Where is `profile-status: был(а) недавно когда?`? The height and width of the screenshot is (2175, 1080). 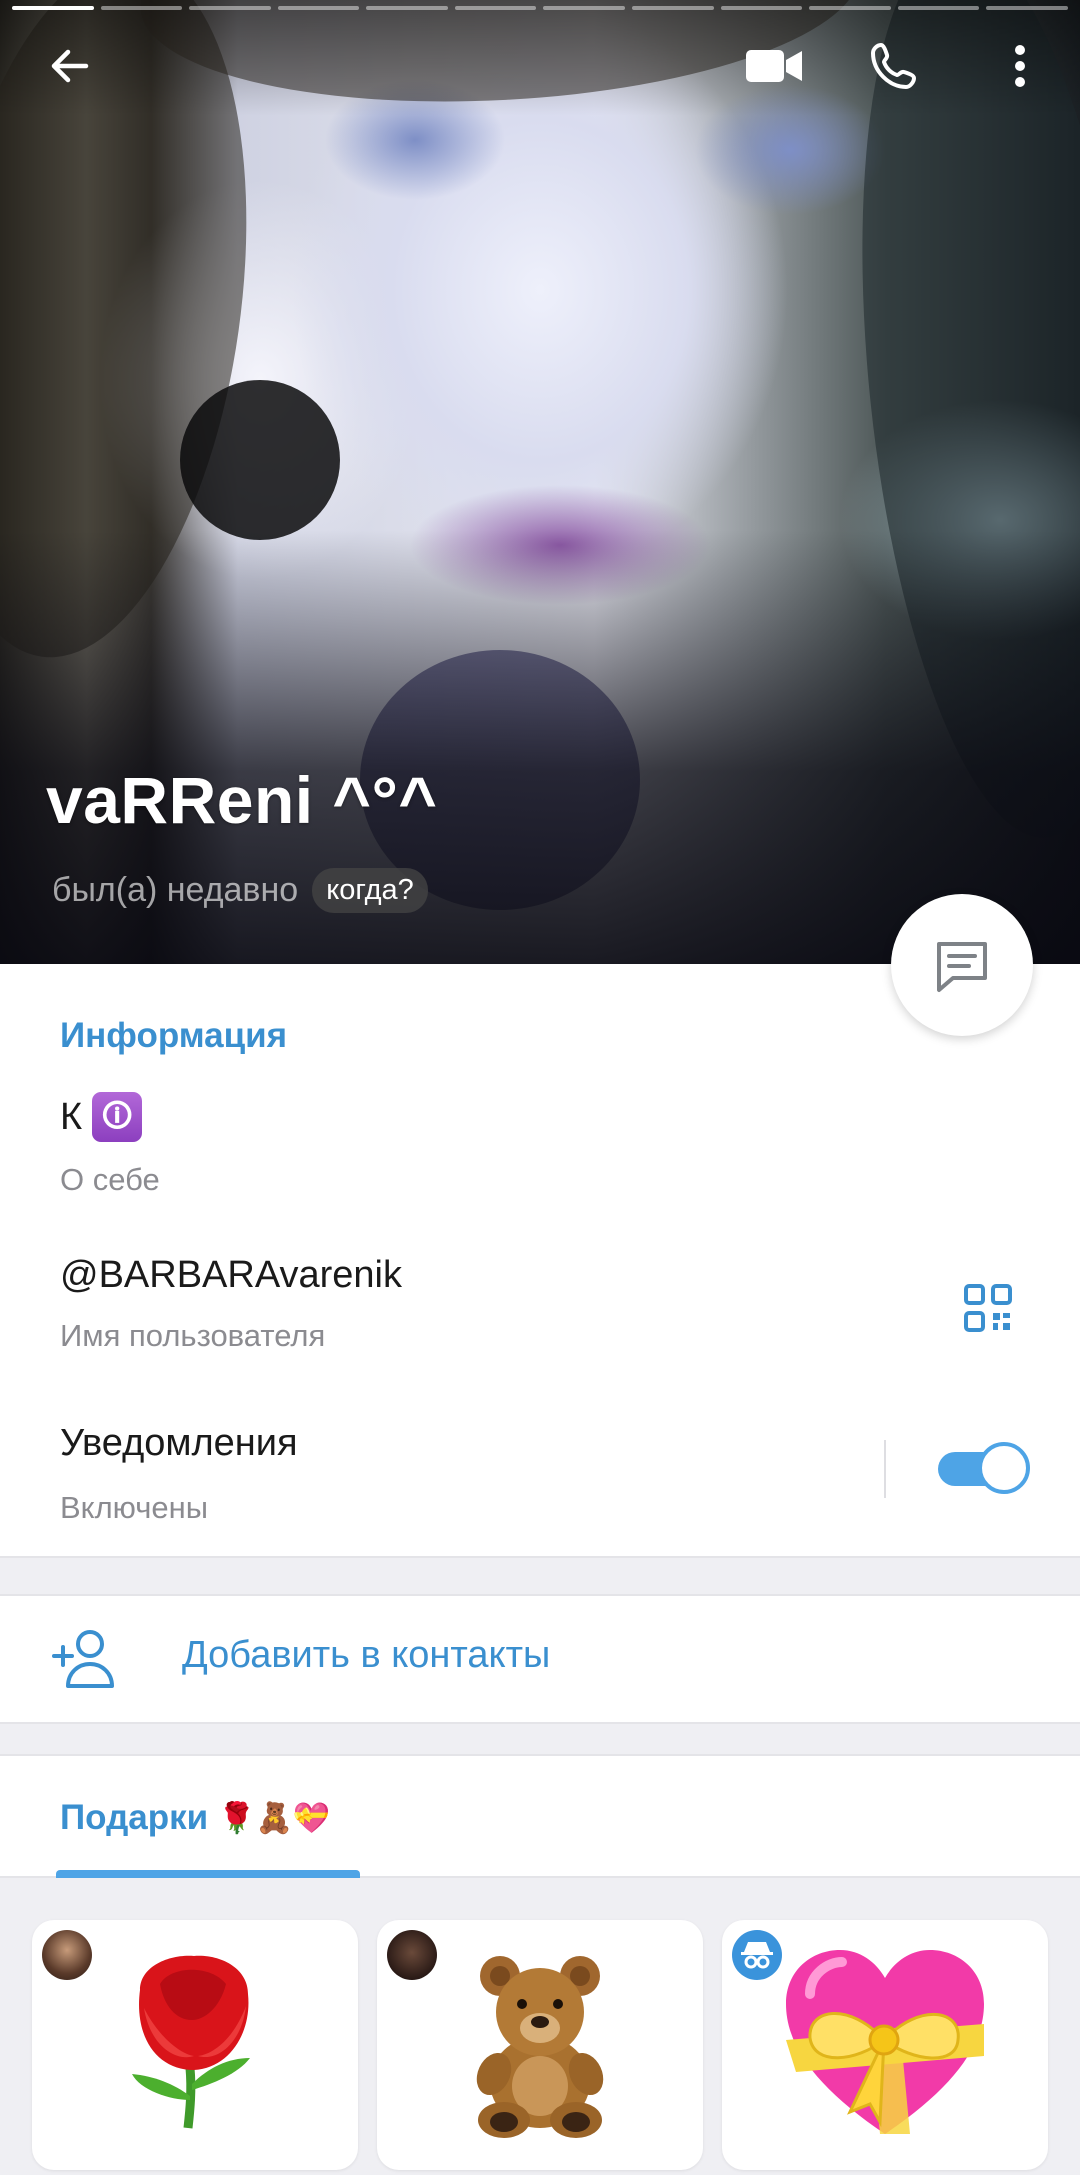
profile-status: был(а) недавно когда? is located at coordinates (240, 890).